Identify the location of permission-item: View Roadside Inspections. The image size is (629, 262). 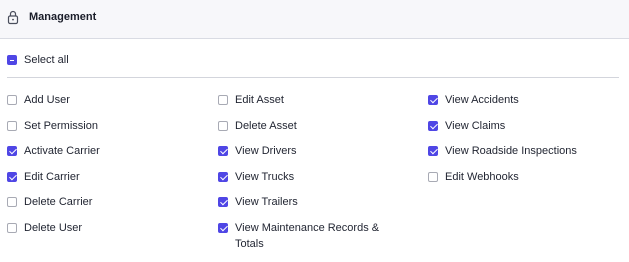
(502, 157).